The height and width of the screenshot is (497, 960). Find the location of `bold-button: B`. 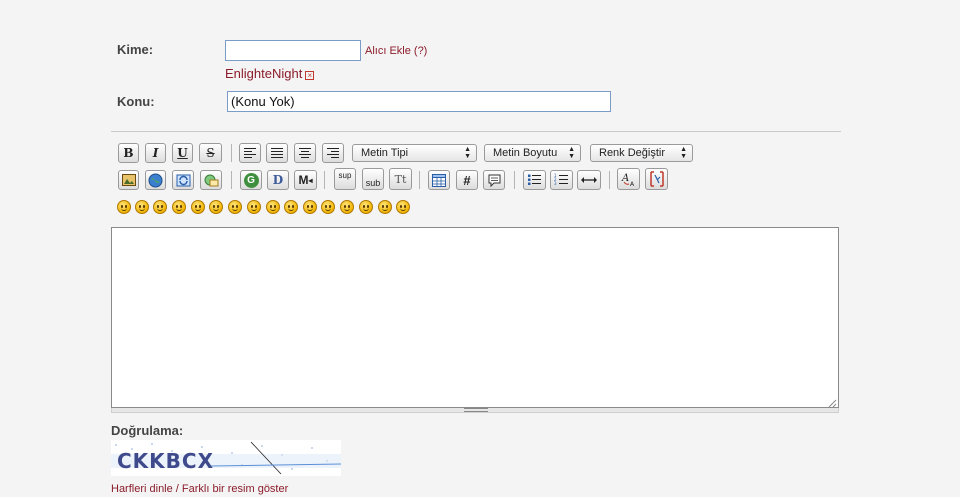

bold-button: B is located at coordinates (128, 153).